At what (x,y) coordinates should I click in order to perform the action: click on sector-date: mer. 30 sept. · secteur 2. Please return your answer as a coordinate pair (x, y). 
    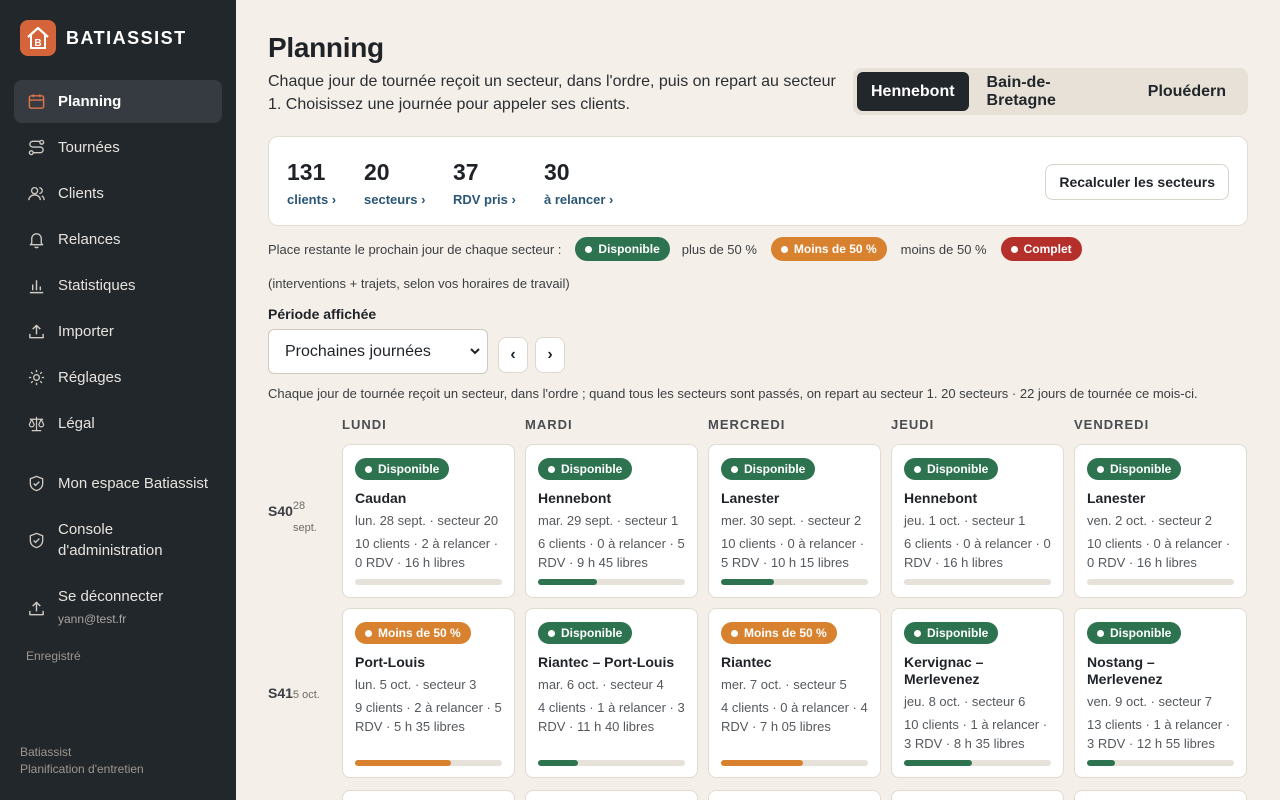
    Looking at the image, I should click on (791, 520).